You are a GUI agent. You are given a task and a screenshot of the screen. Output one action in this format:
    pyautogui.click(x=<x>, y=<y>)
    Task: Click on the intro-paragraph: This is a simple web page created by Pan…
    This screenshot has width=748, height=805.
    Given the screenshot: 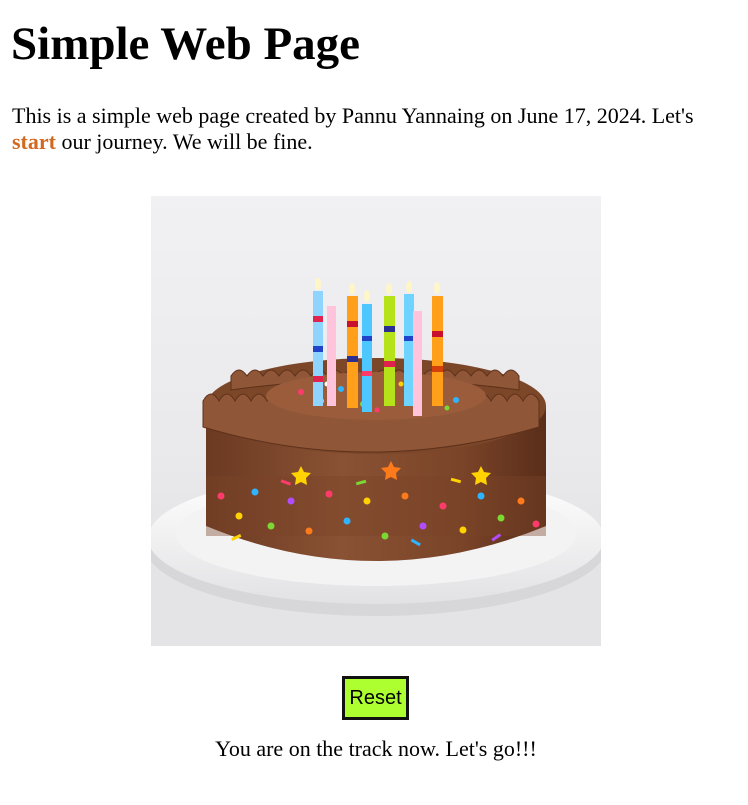 What is the action you would take?
    pyautogui.click(x=372, y=129)
    